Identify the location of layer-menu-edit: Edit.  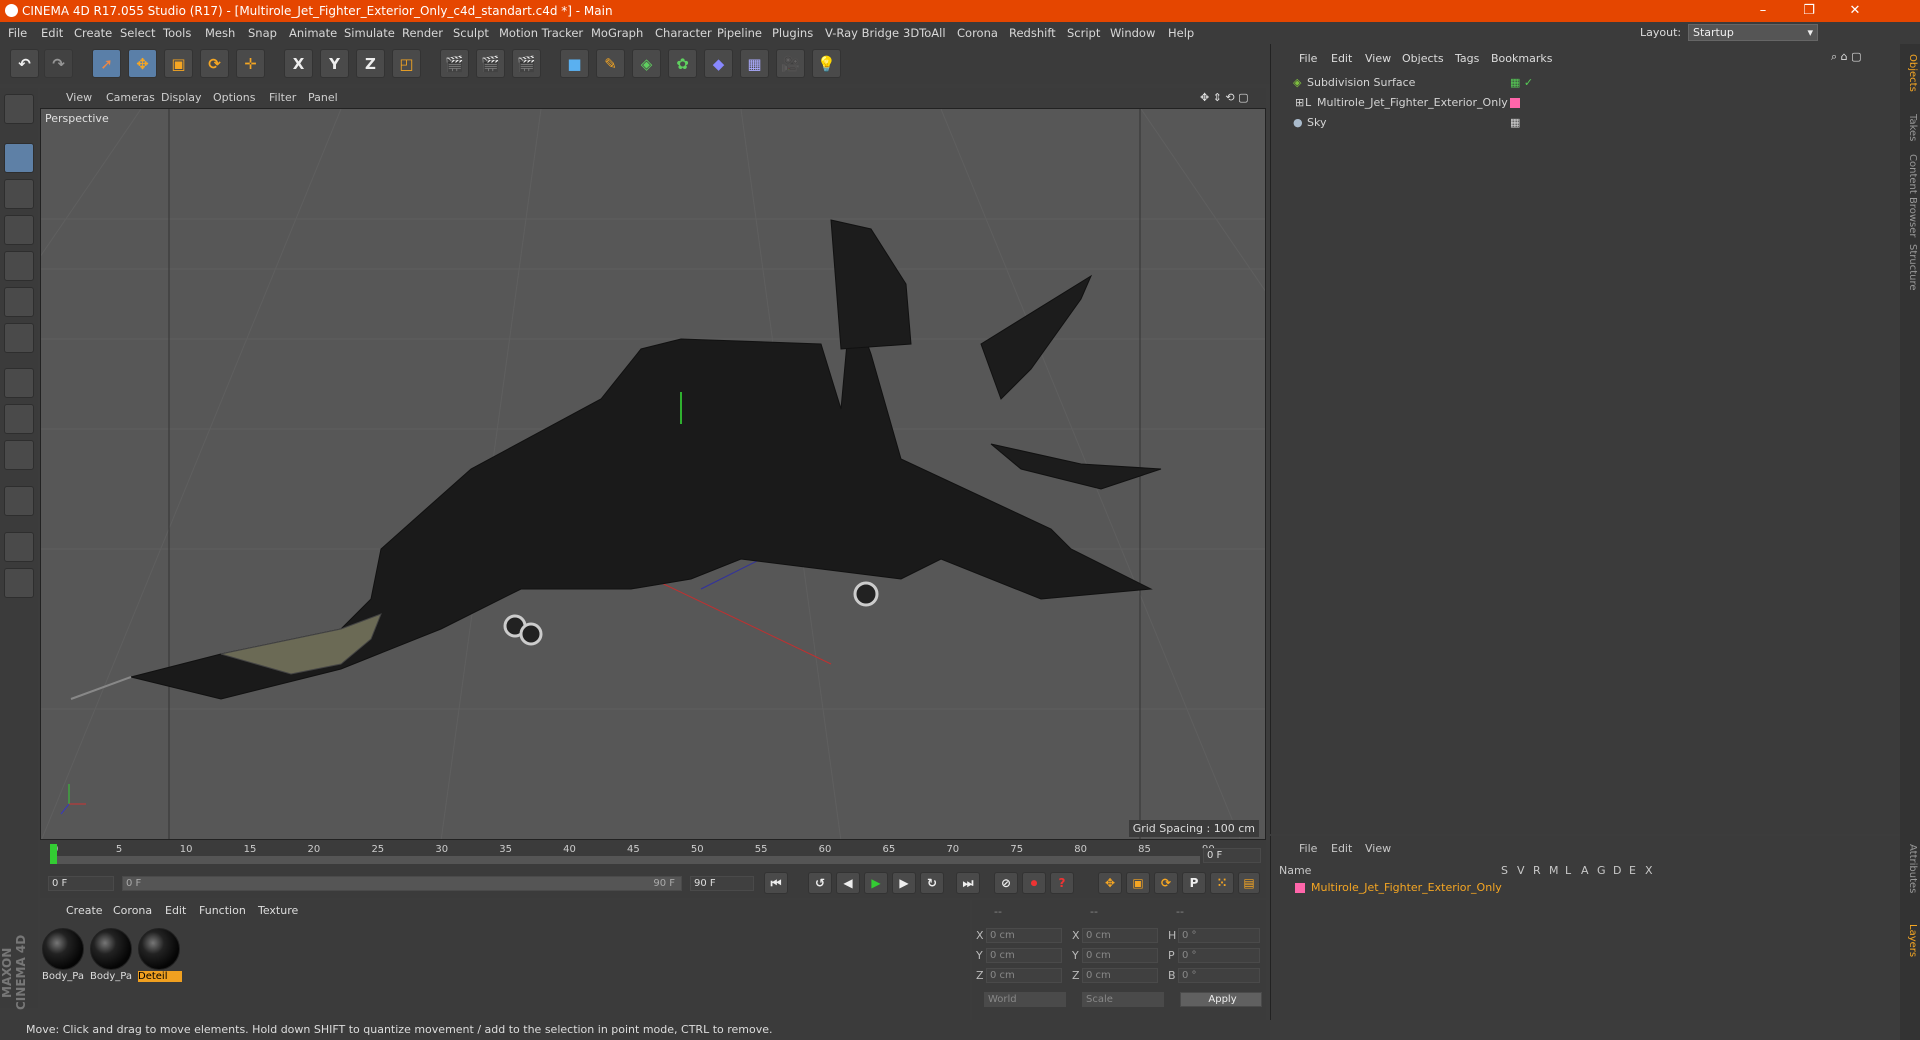
(1341, 848).